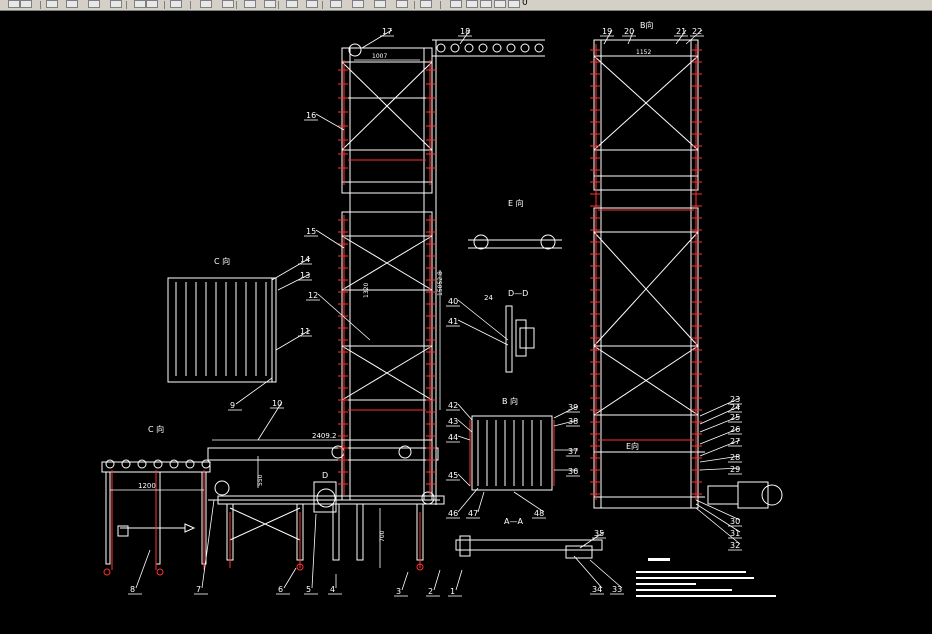 This screenshot has width=932, height=634. What do you see at coordinates (646, 115) in the screenshot?
I see `right-tower-upper` at bounding box center [646, 115].